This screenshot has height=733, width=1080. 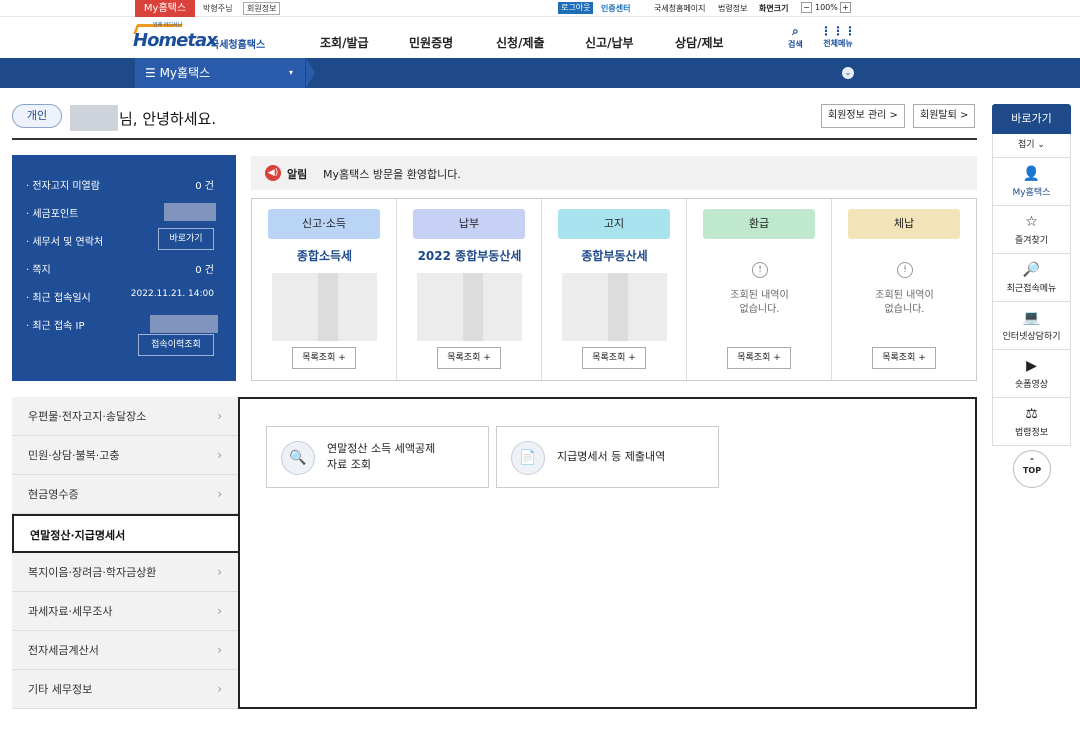 I want to click on menu-welfare: 복지이음·장려금·학자금상환 ›, so click(x=125, y=572).